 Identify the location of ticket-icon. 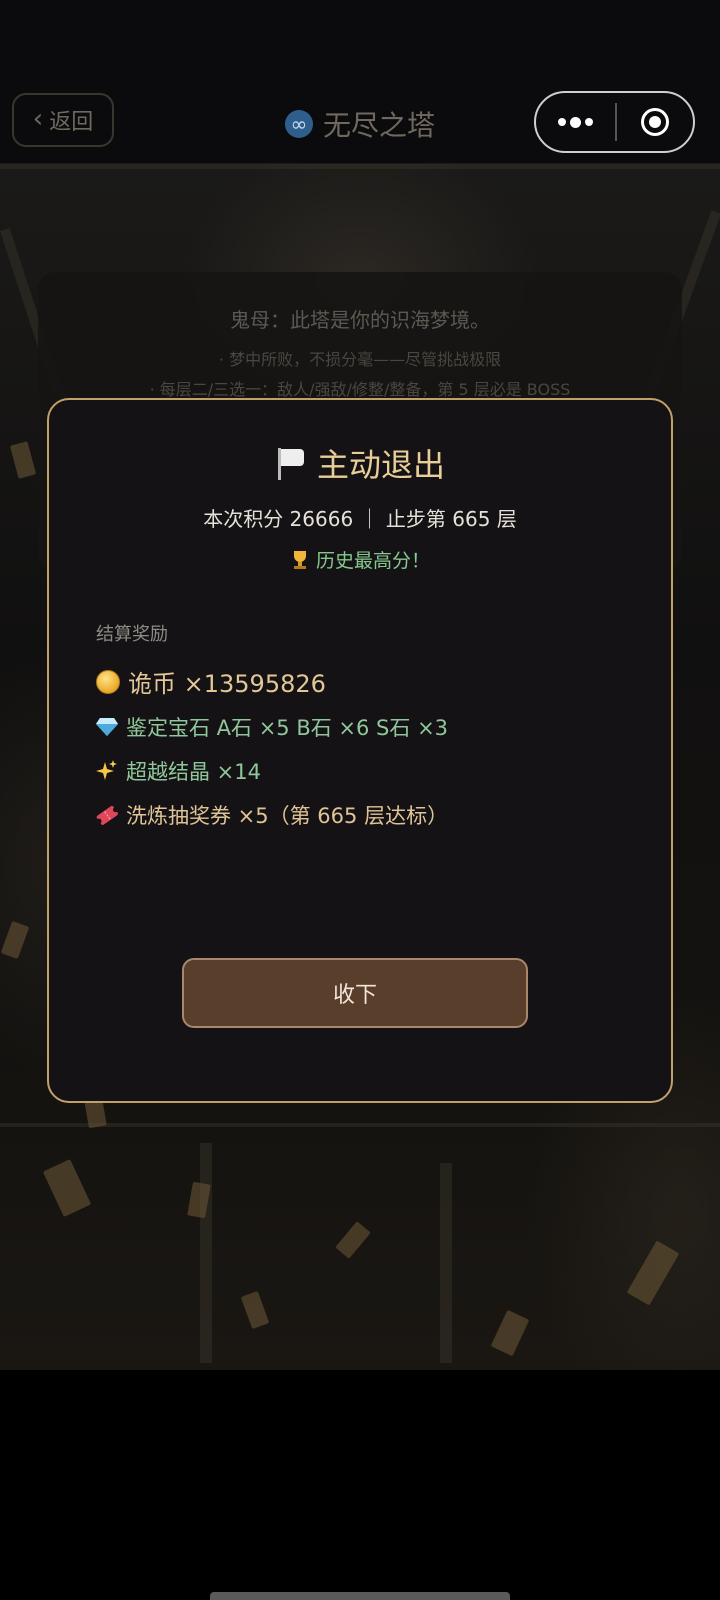
(107, 815).